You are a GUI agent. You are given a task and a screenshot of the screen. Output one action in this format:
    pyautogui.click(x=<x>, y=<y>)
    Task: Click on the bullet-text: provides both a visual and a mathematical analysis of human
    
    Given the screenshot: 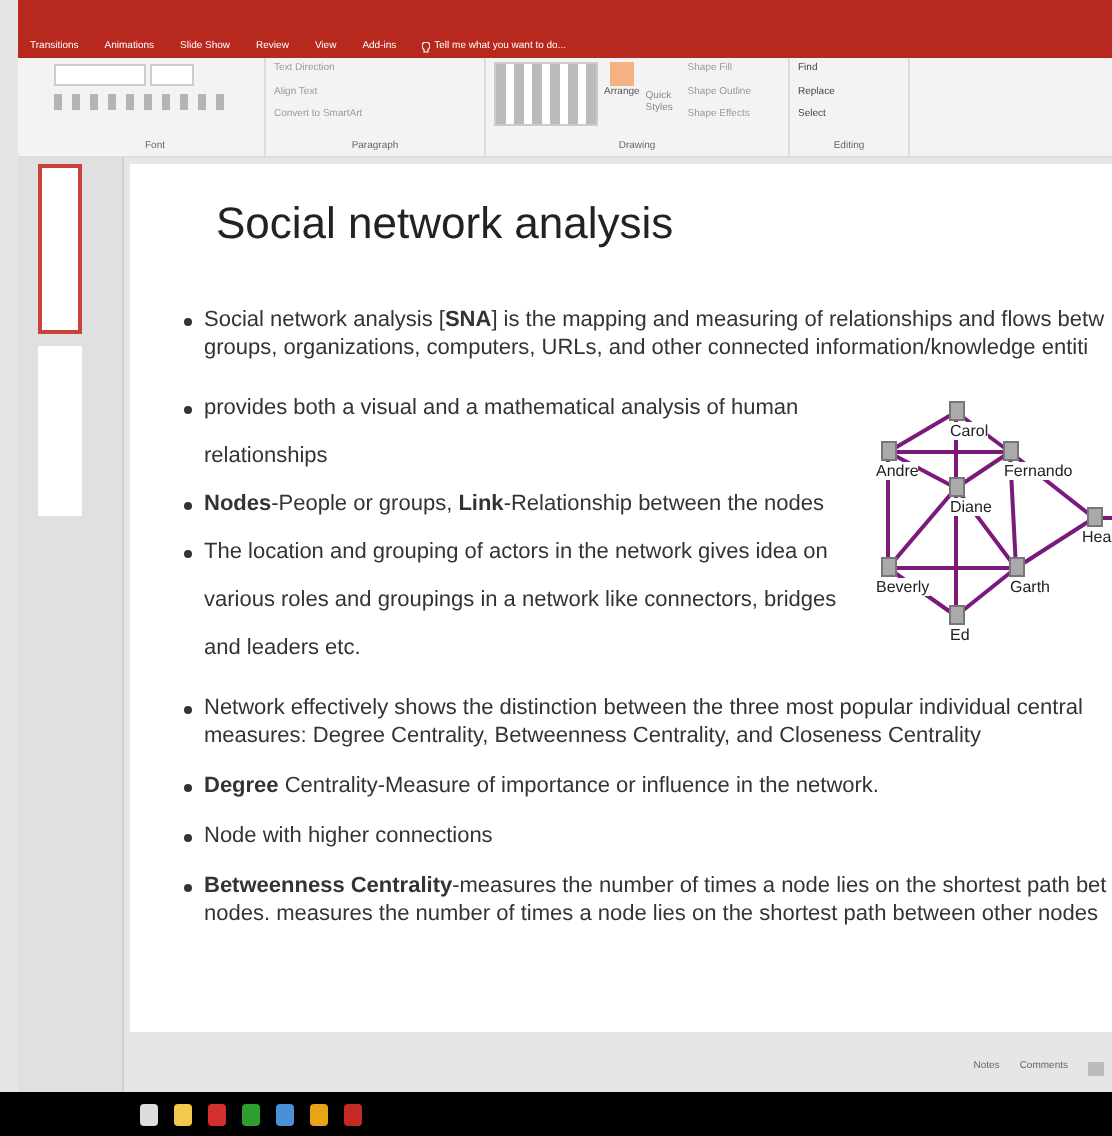 What is the action you would take?
    pyautogui.click(x=501, y=409)
    